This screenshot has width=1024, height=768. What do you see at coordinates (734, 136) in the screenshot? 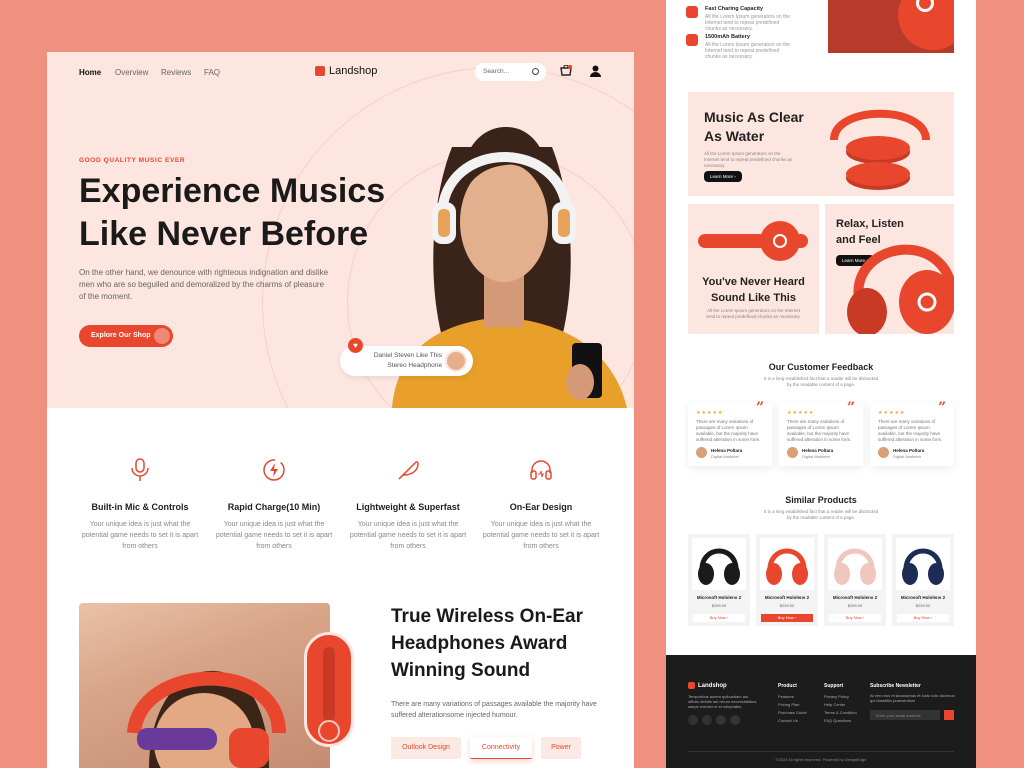
I see `promo-title-line: As Water` at bounding box center [734, 136].